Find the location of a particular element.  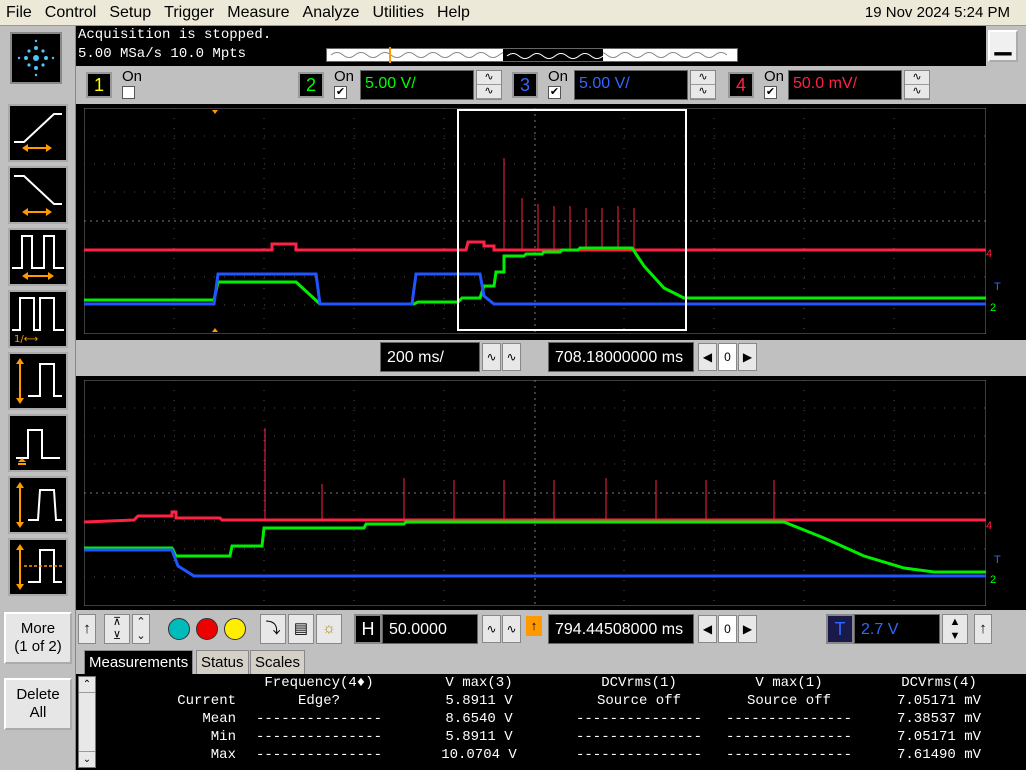

run-mode-icon is located at coordinates (179, 629).